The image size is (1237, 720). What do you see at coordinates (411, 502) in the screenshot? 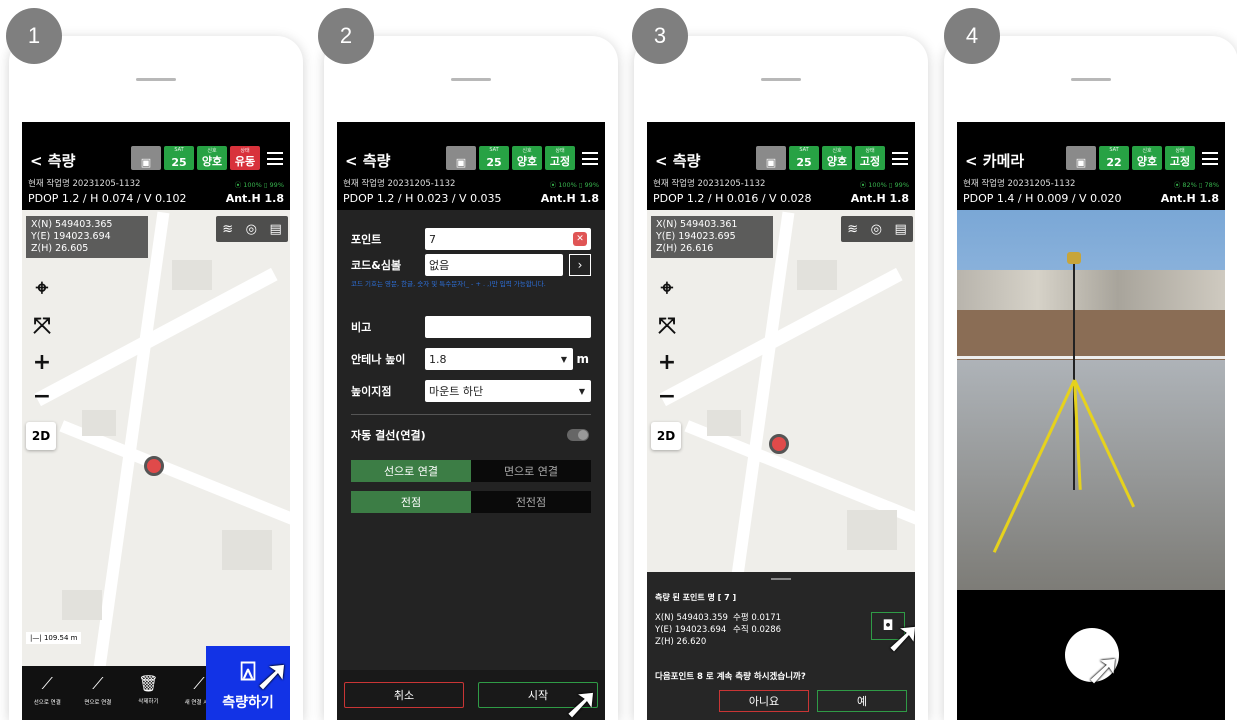
I see `previous-point-option: 전점` at bounding box center [411, 502].